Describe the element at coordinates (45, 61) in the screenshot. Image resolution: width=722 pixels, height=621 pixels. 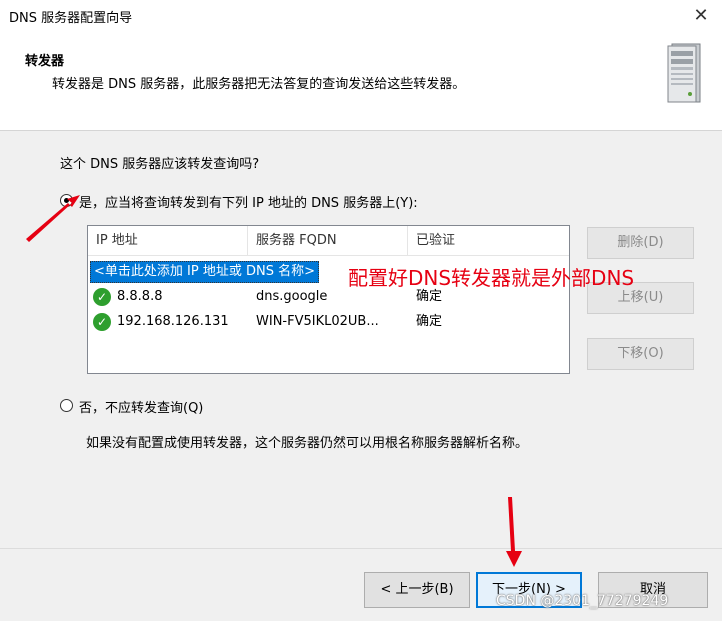
I see `page-title: 转发器` at that location.